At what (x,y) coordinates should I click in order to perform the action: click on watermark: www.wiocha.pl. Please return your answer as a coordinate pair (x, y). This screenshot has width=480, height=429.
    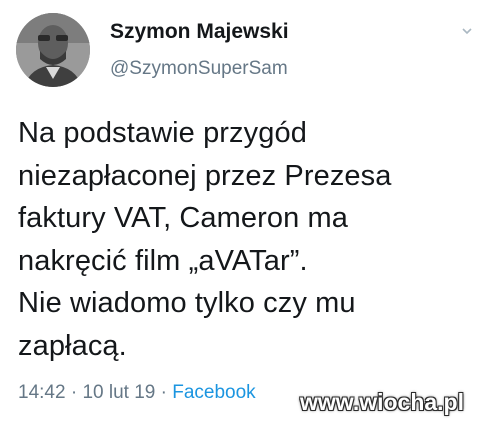
    Looking at the image, I should click on (382, 402).